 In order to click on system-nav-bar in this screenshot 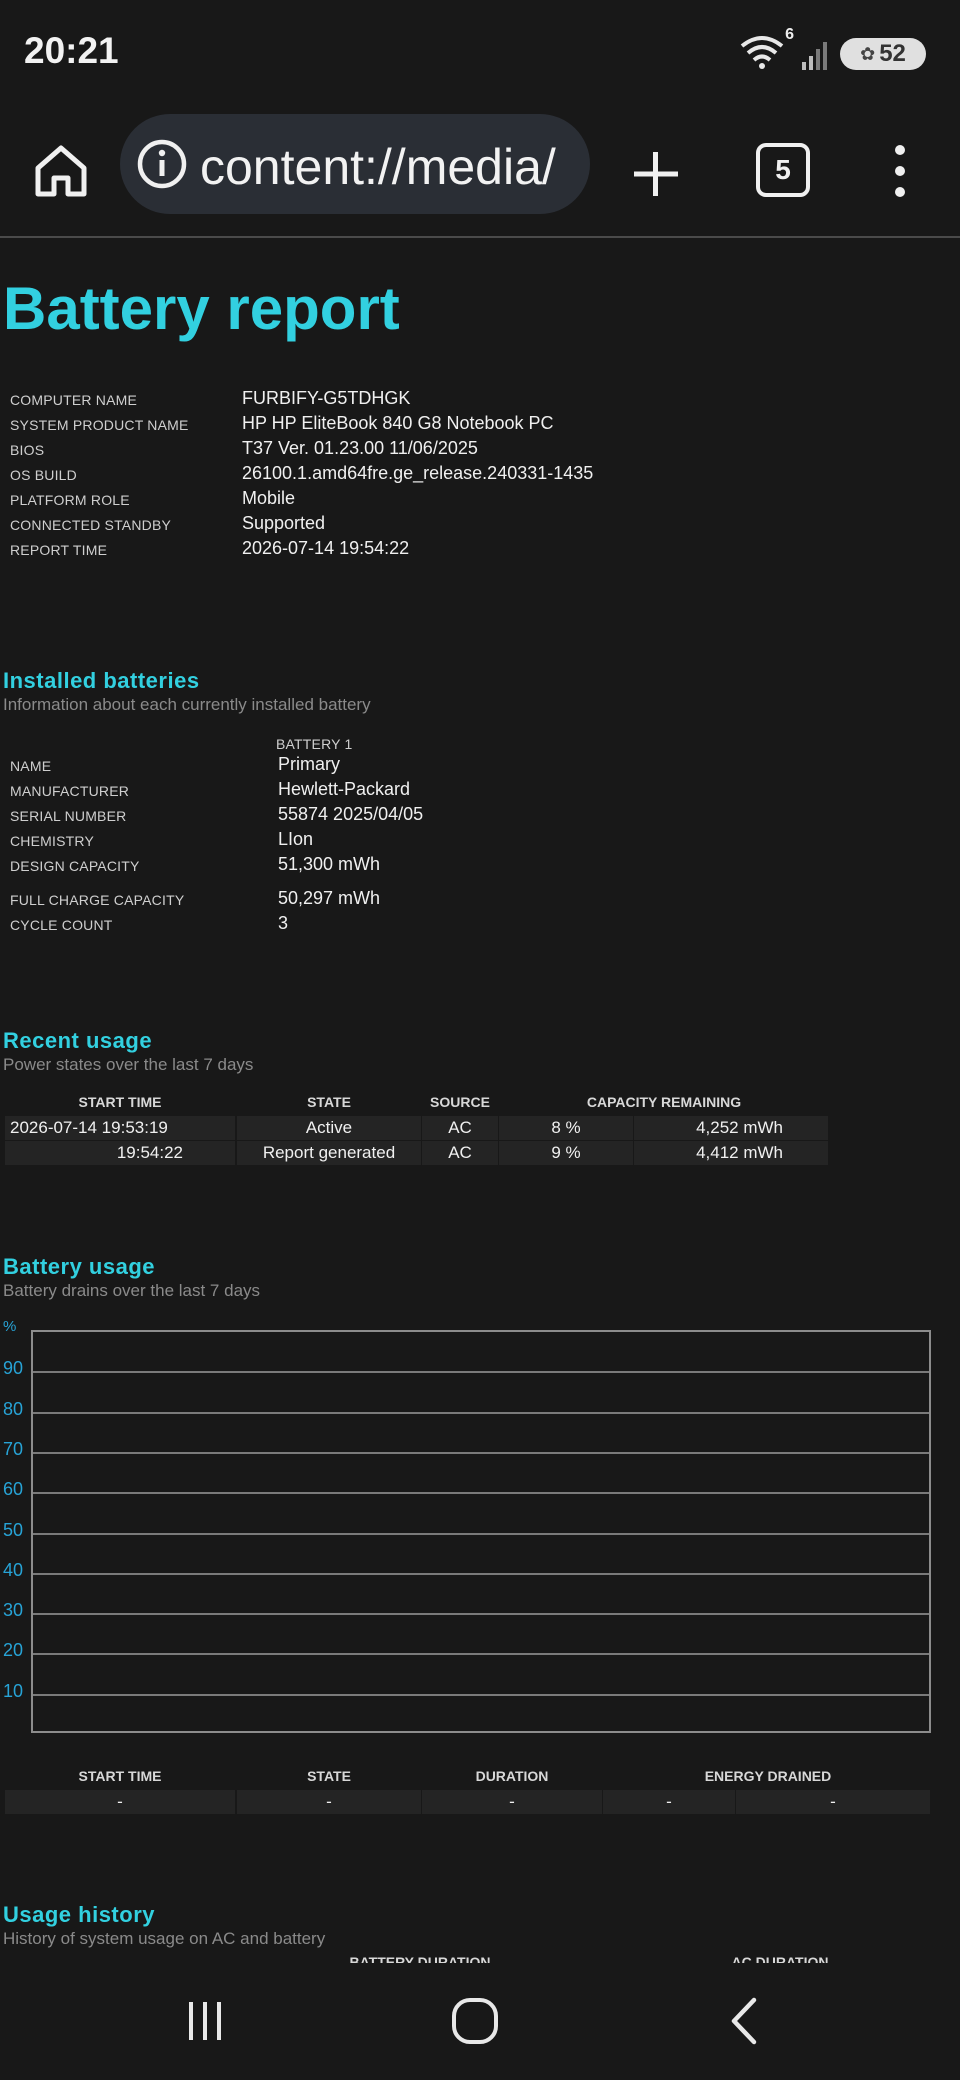, I will do `click(480, 2025)`.